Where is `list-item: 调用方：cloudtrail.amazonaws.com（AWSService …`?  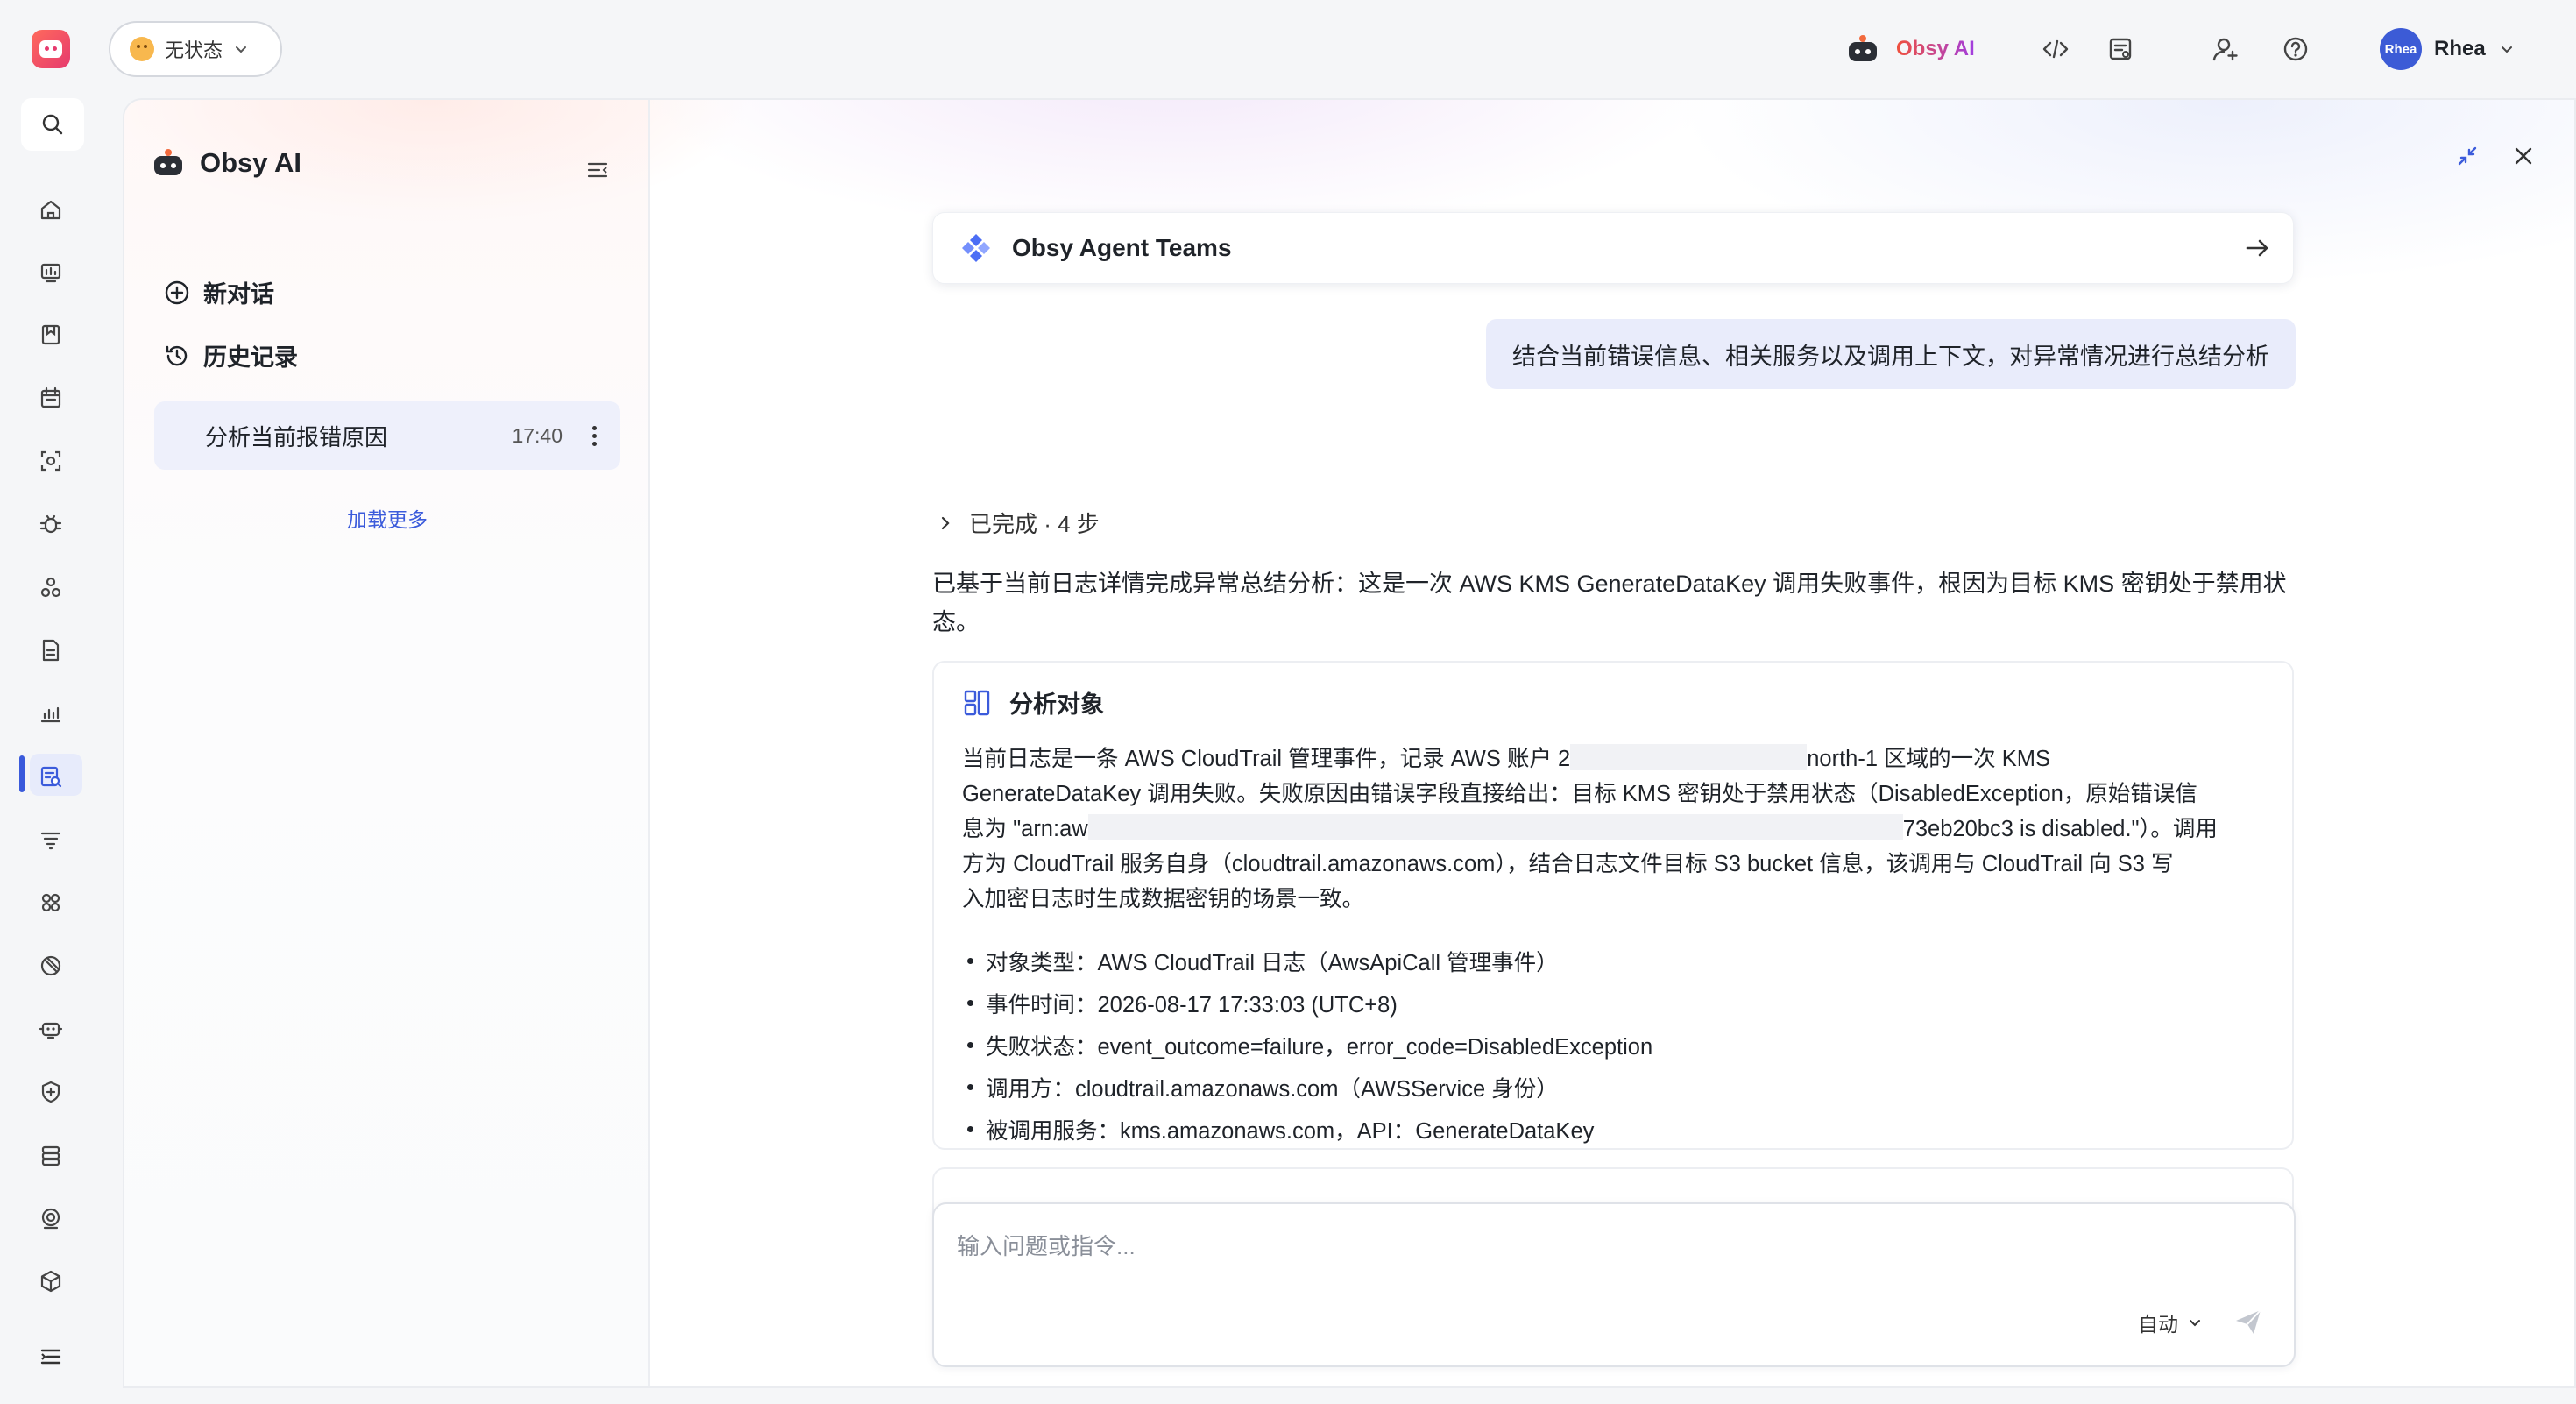
list-item: 调用方：cloudtrail.amazonaws.com（AWSService … is located at coordinates (1619, 1087).